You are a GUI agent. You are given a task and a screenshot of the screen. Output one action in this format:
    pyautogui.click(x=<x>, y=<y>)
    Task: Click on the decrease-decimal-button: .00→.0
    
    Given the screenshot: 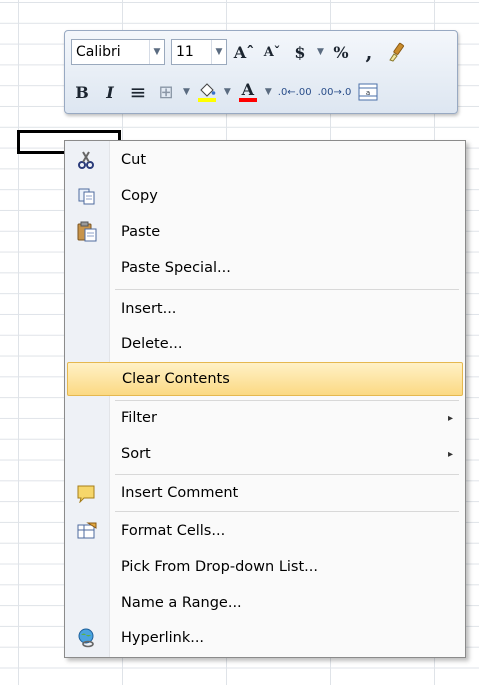 What is the action you would take?
    pyautogui.click(x=335, y=92)
    